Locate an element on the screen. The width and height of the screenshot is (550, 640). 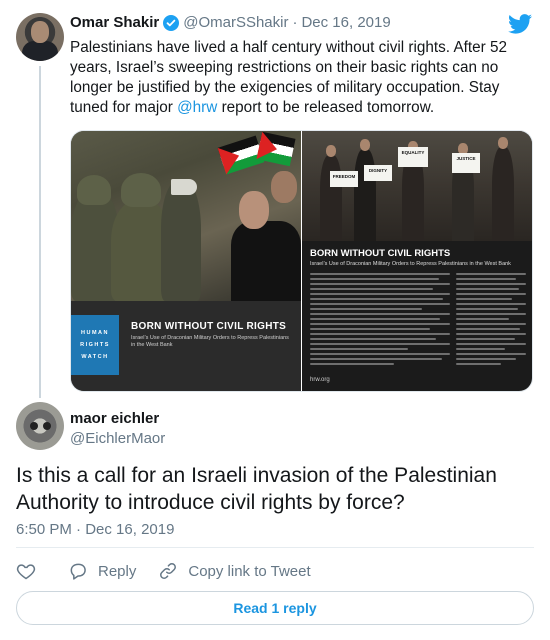
report-title-right: BORN WITHOUT CIVIL RIGHTS is located at coordinates (380, 253).